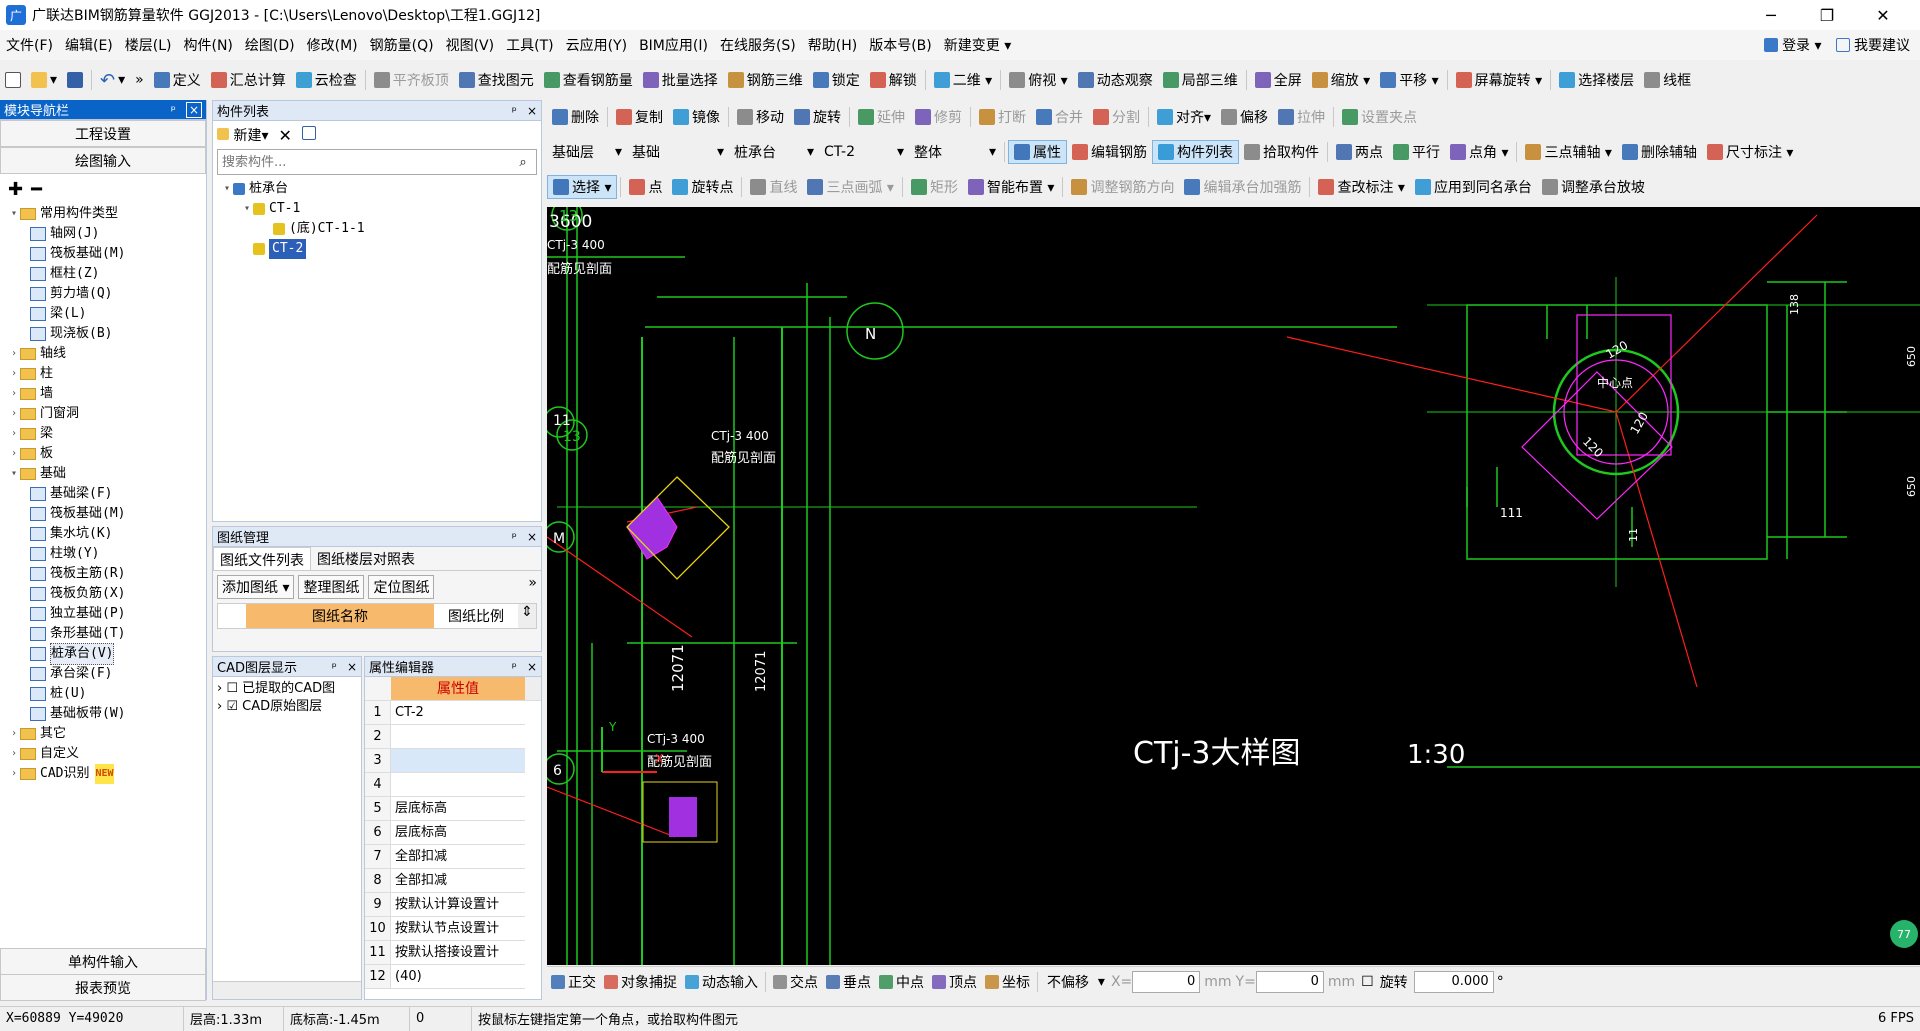  Describe the element at coordinates (107, 694) in the screenshot. I see `nav-tree-item: 桩(U)` at that location.